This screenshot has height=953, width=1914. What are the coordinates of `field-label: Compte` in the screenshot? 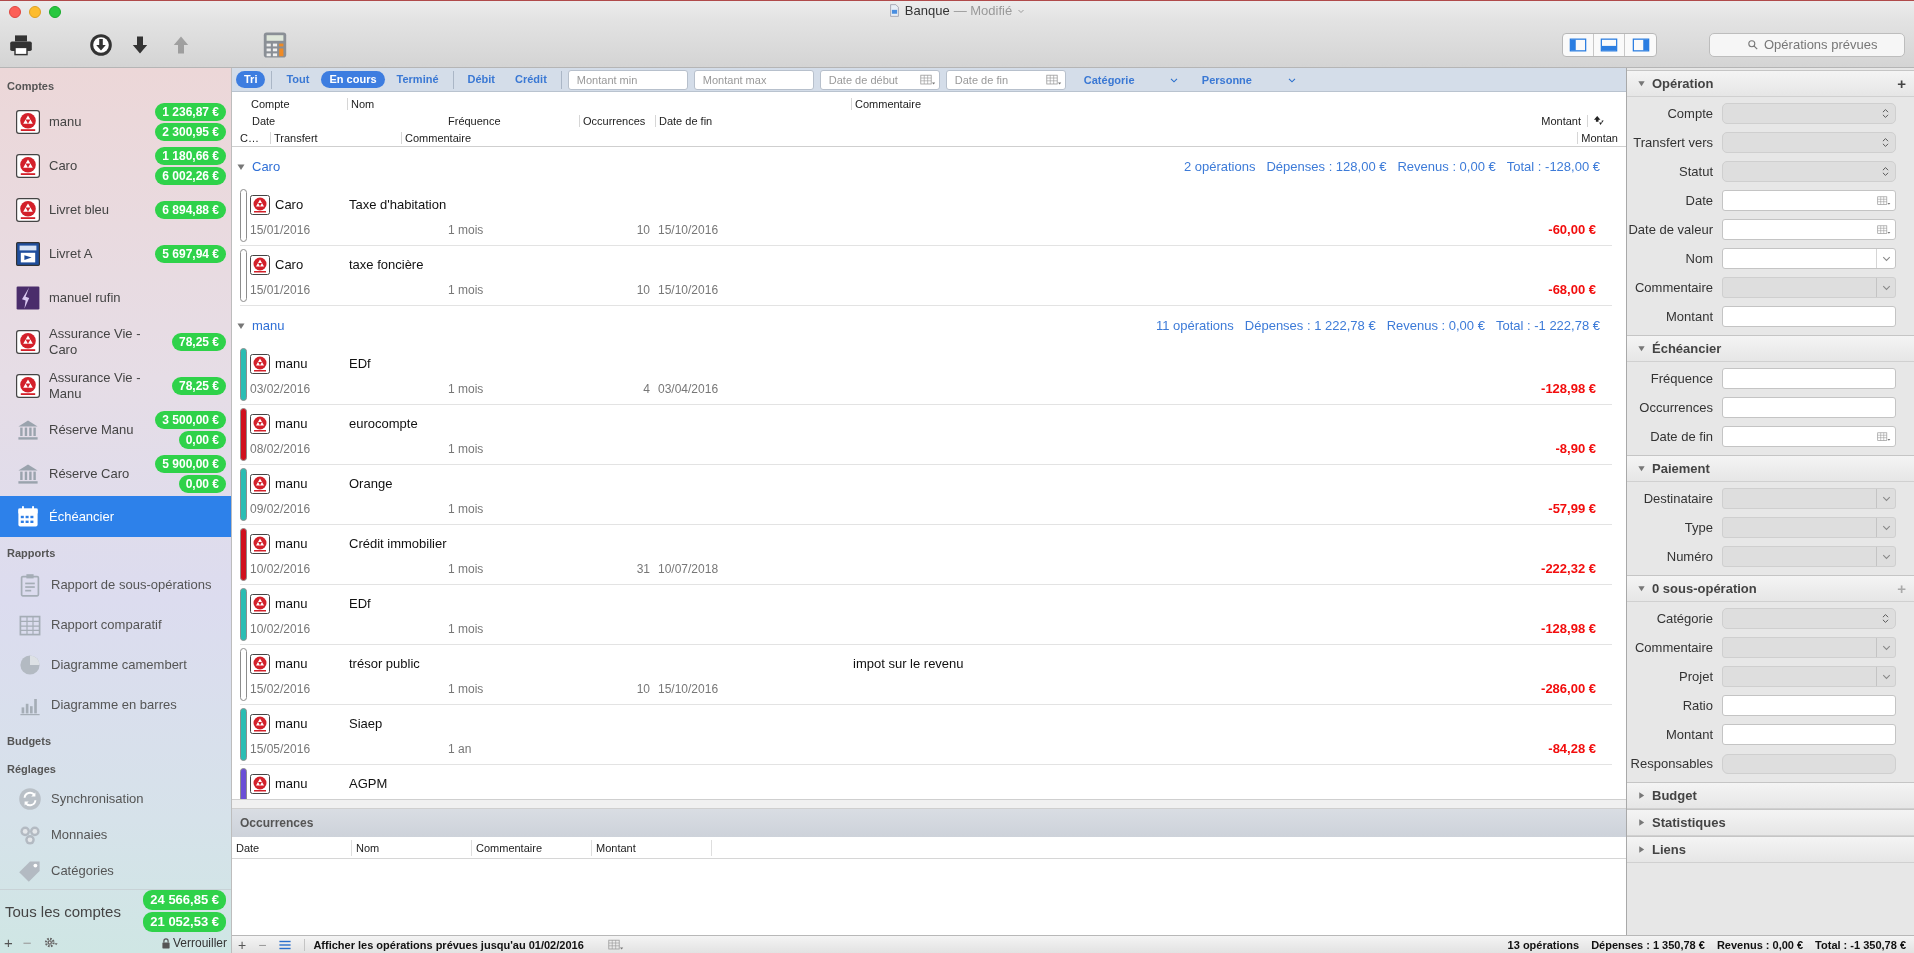 It's located at (1690, 113).